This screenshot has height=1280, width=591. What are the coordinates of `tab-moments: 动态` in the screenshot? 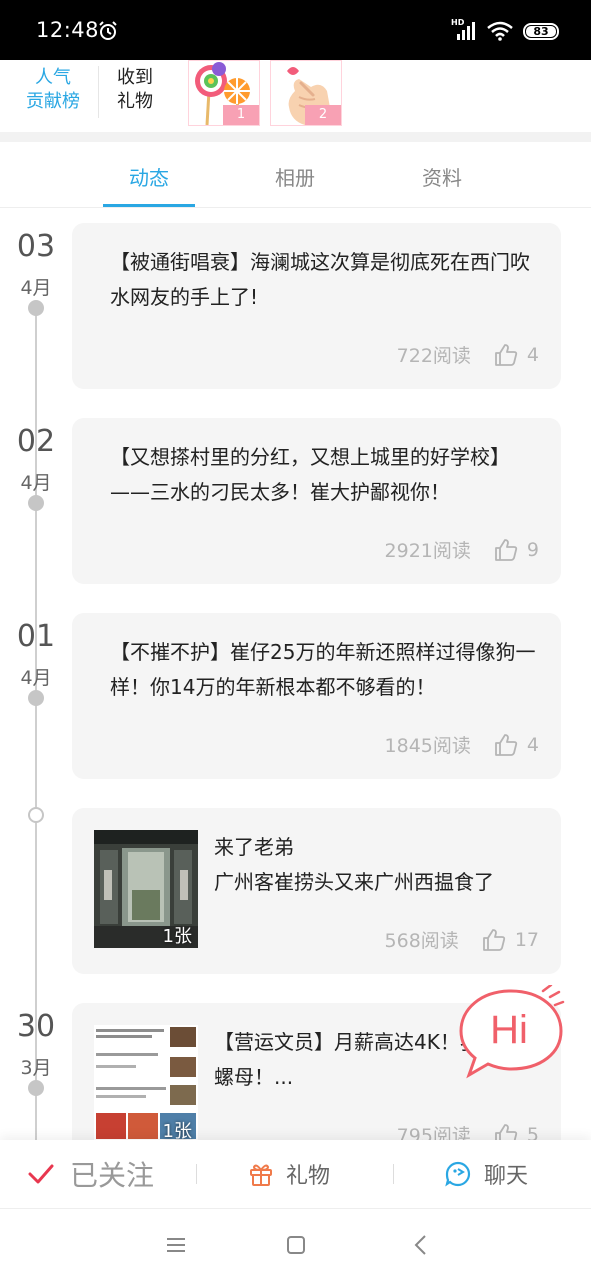 It's located at (149, 176).